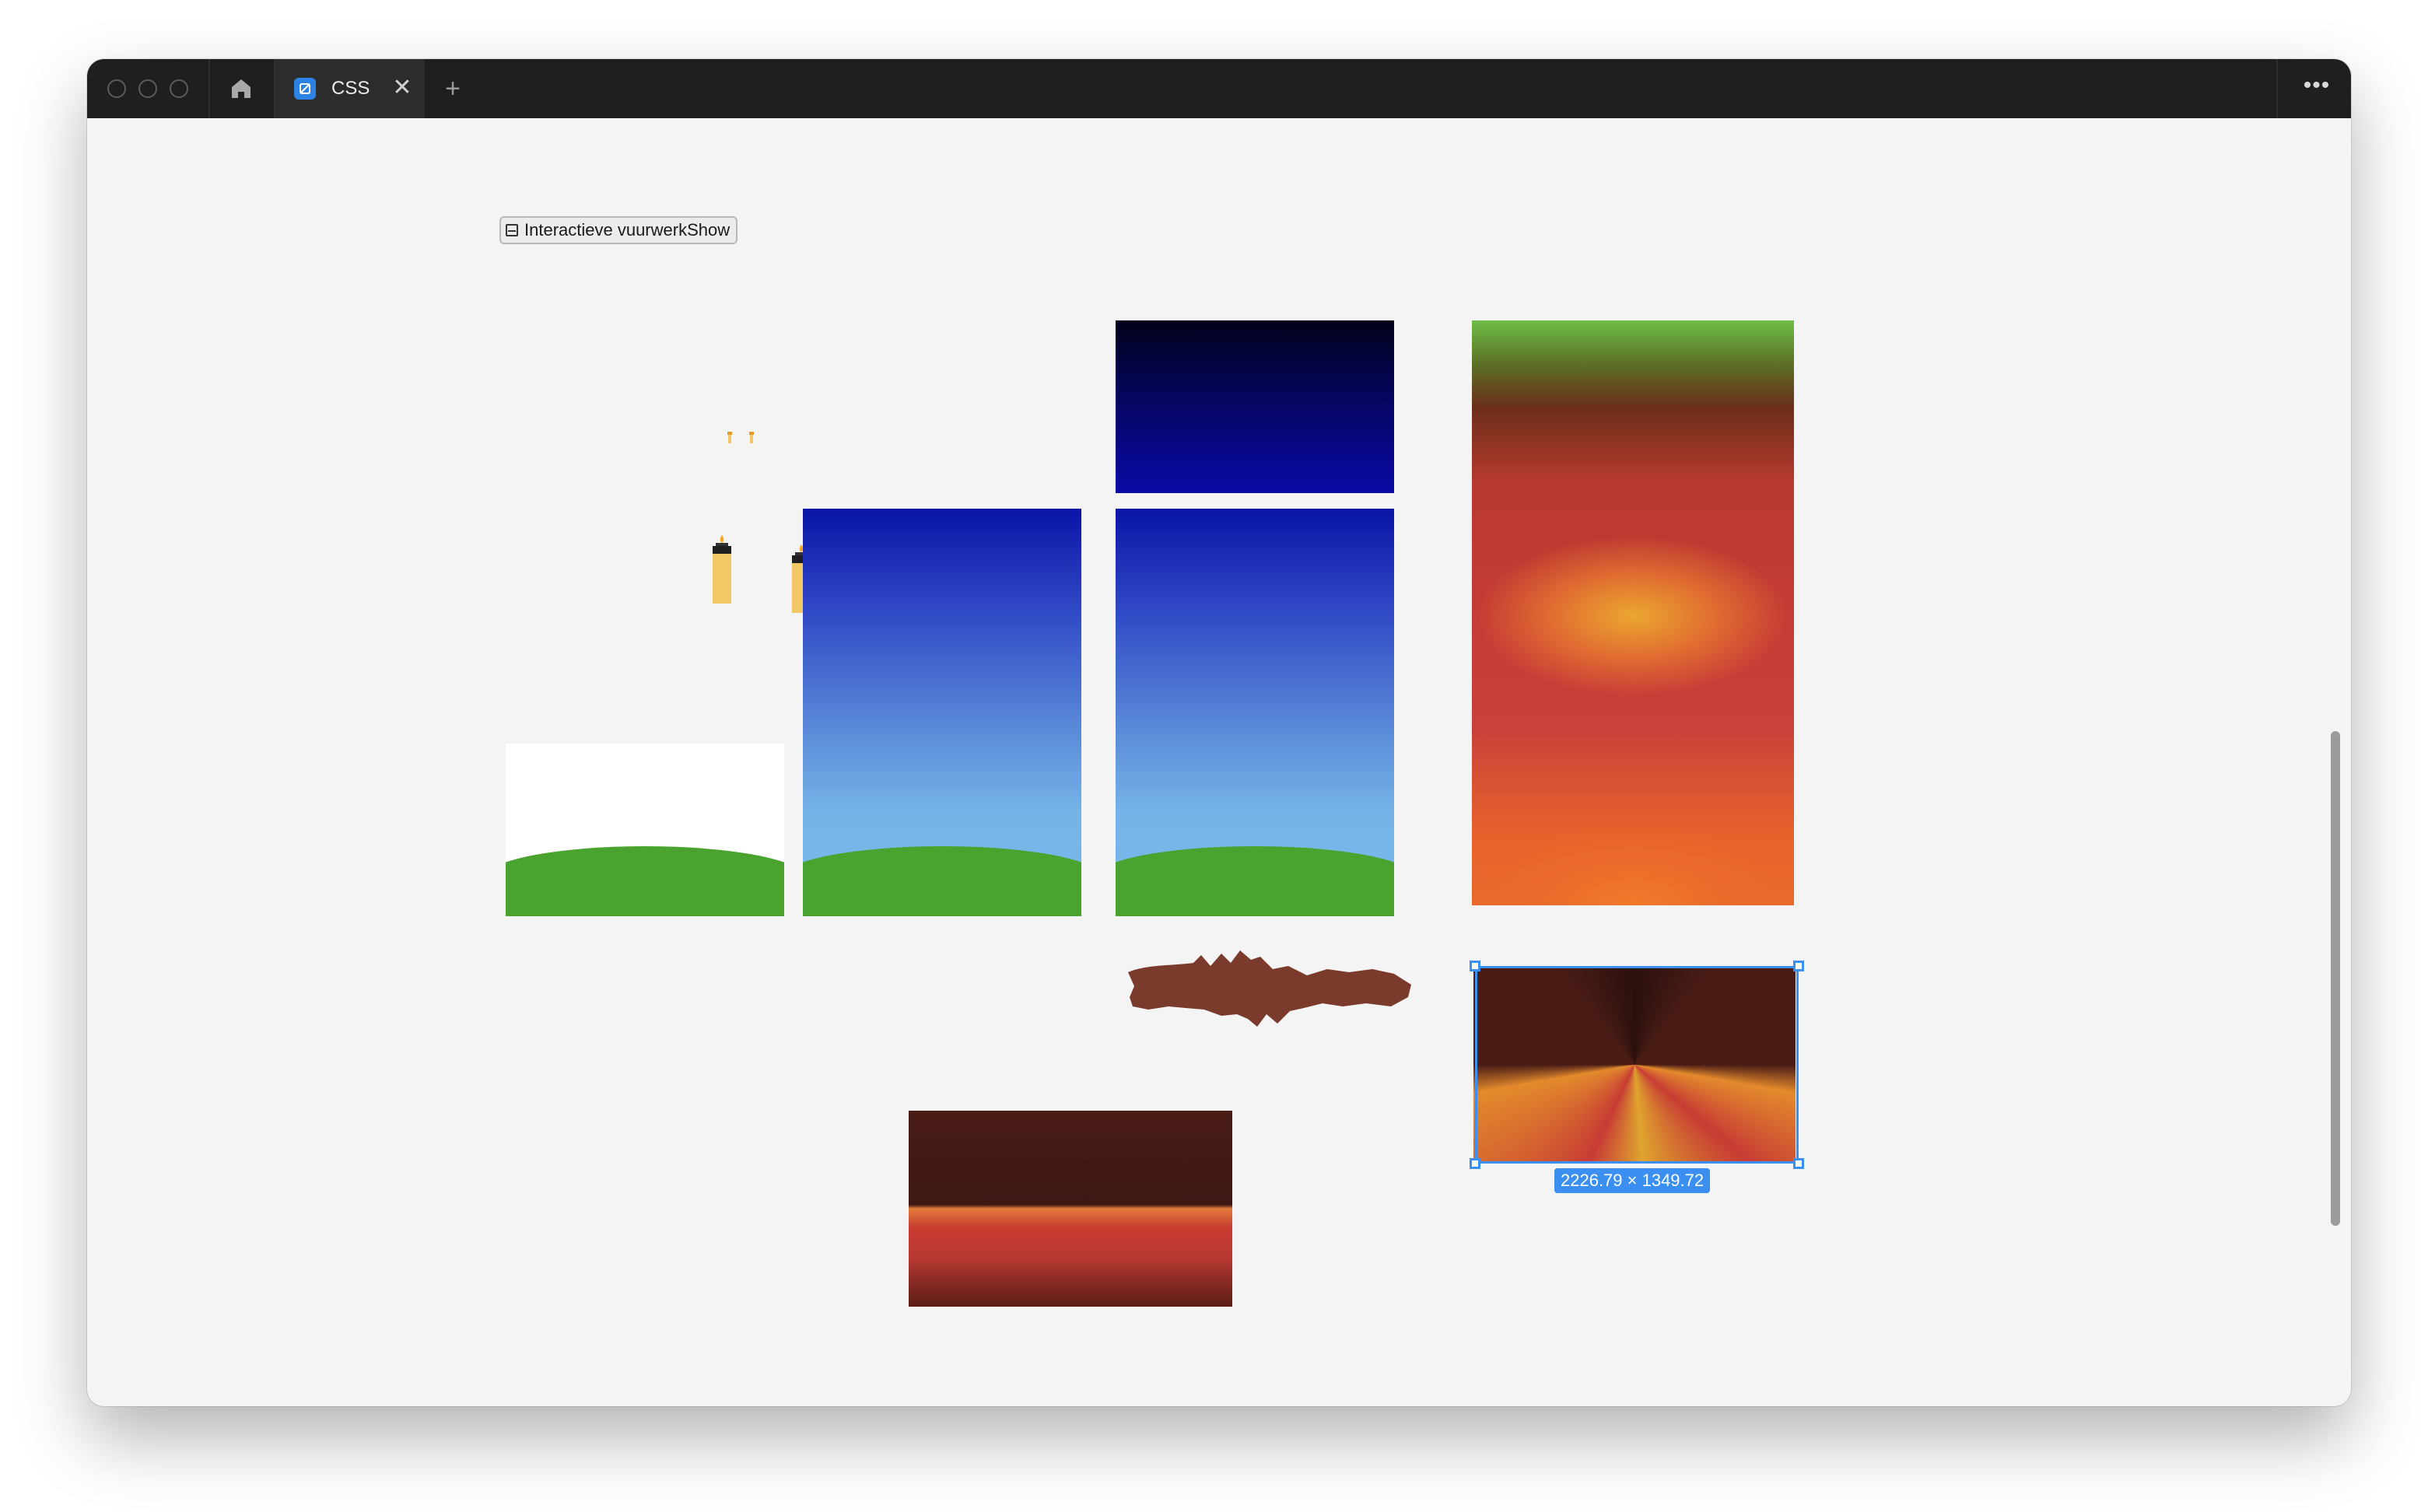 This screenshot has width=2421, height=1512. I want to click on selection-dimensions-badge: 2226.79 × 1349.72, so click(1632, 1181).